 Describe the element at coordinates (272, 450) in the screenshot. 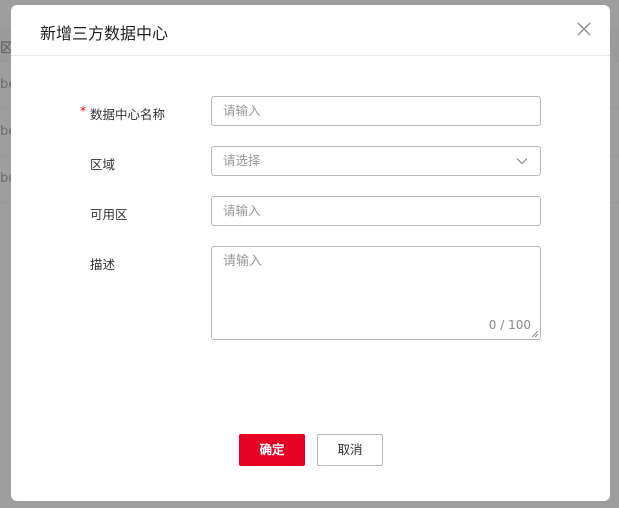

I see `confirm-button: 确定` at that location.